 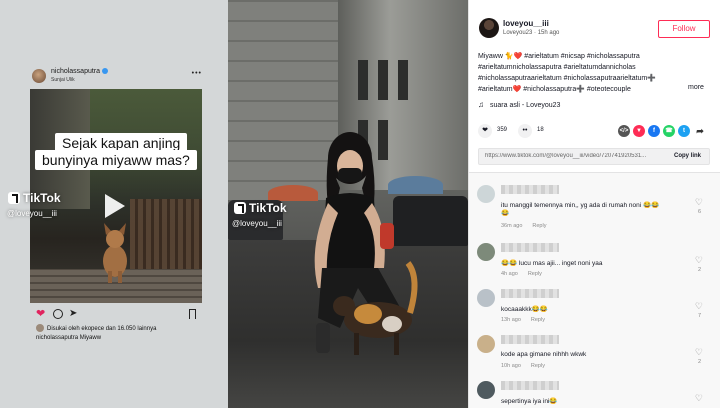 I want to click on embed-icon: </>, so click(x=624, y=131).